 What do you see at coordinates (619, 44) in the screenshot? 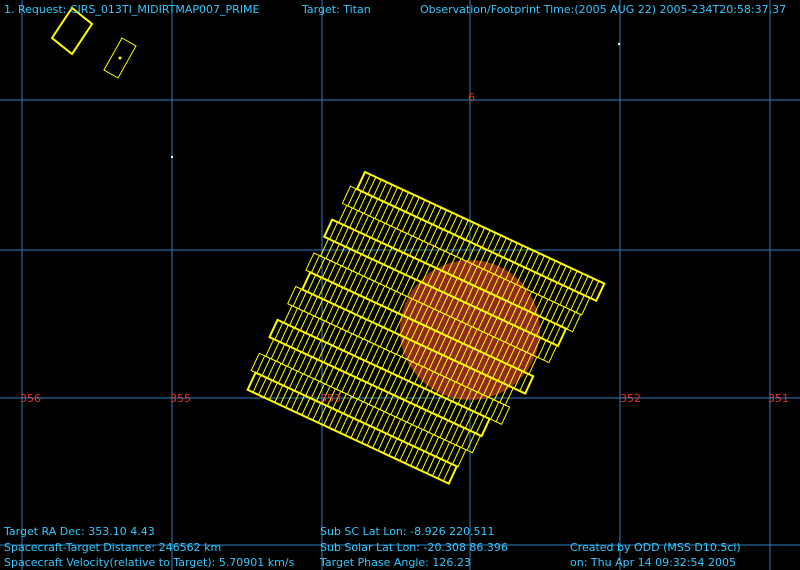
I see `star-dot` at bounding box center [619, 44].